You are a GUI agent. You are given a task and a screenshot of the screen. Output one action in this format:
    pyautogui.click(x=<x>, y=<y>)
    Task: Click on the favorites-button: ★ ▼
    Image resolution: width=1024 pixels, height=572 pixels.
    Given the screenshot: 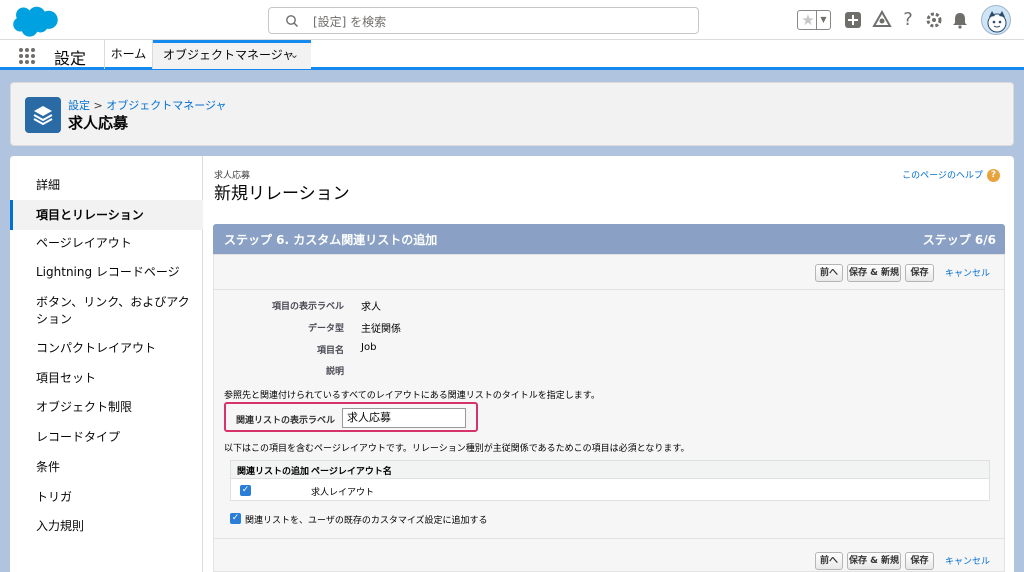 What is the action you would take?
    pyautogui.click(x=814, y=20)
    